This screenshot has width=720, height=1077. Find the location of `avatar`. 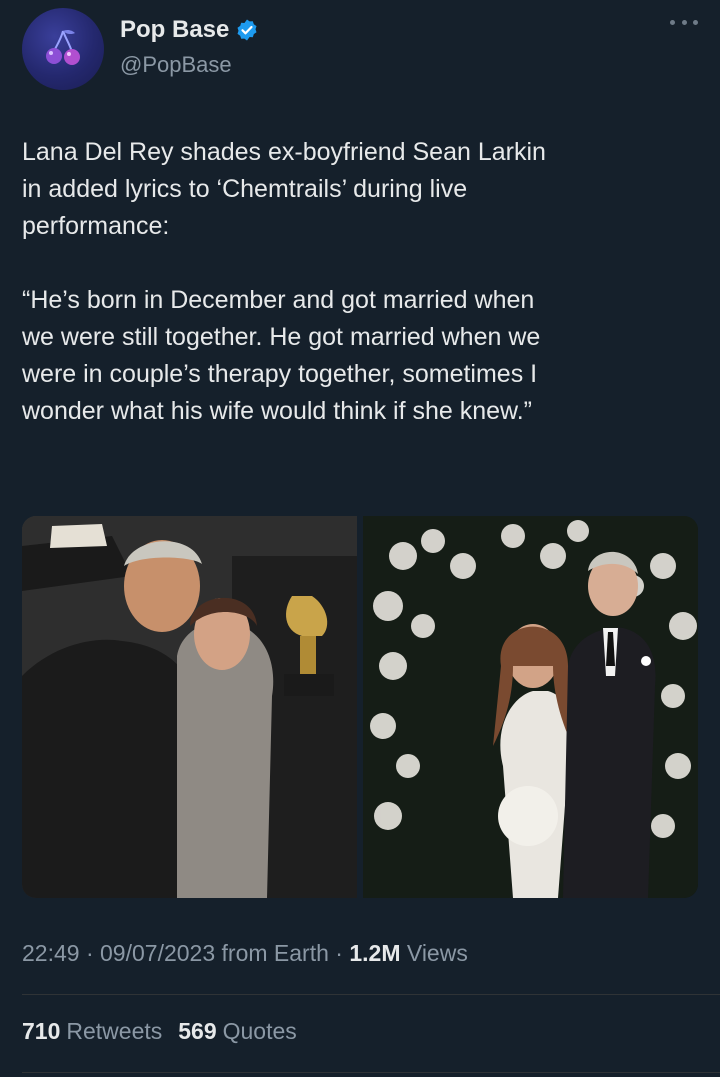

avatar is located at coordinates (63, 49).